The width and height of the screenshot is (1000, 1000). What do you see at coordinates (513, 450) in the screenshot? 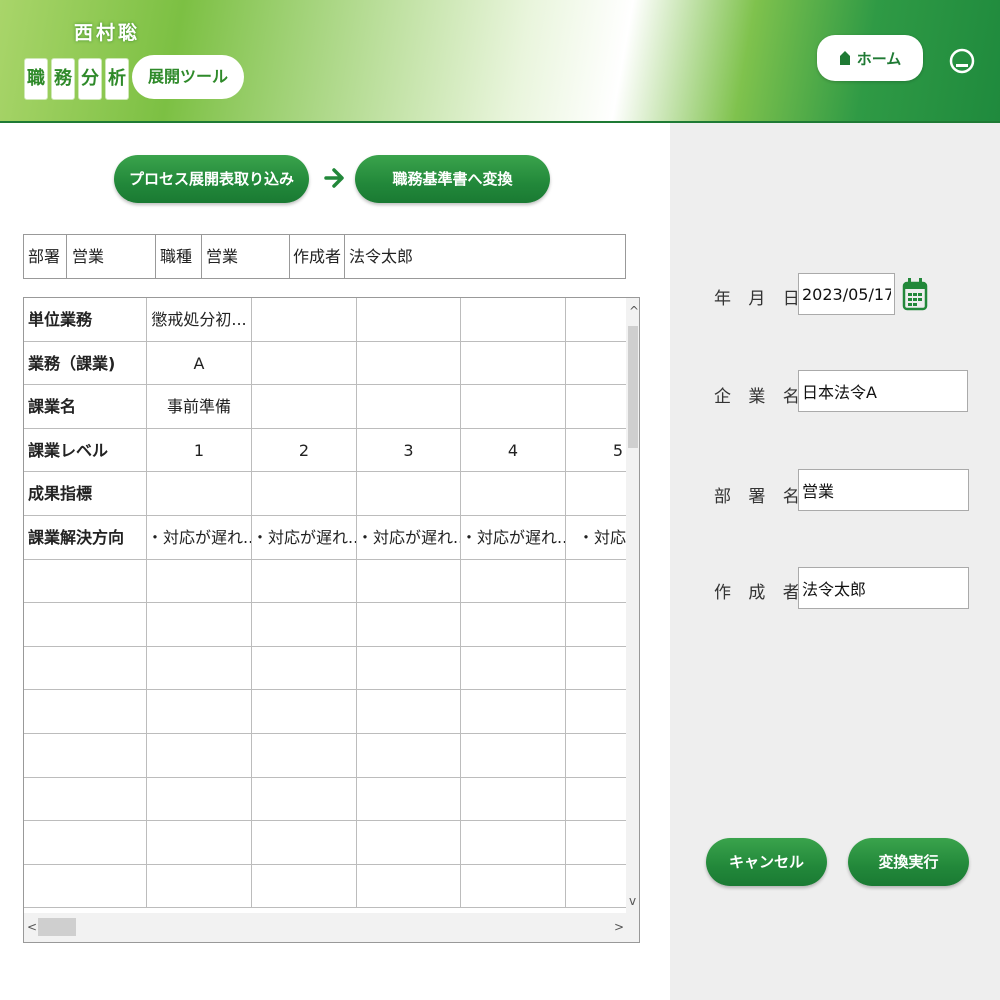
I see `grid-cell: 4` at bounding box center [513, 450].